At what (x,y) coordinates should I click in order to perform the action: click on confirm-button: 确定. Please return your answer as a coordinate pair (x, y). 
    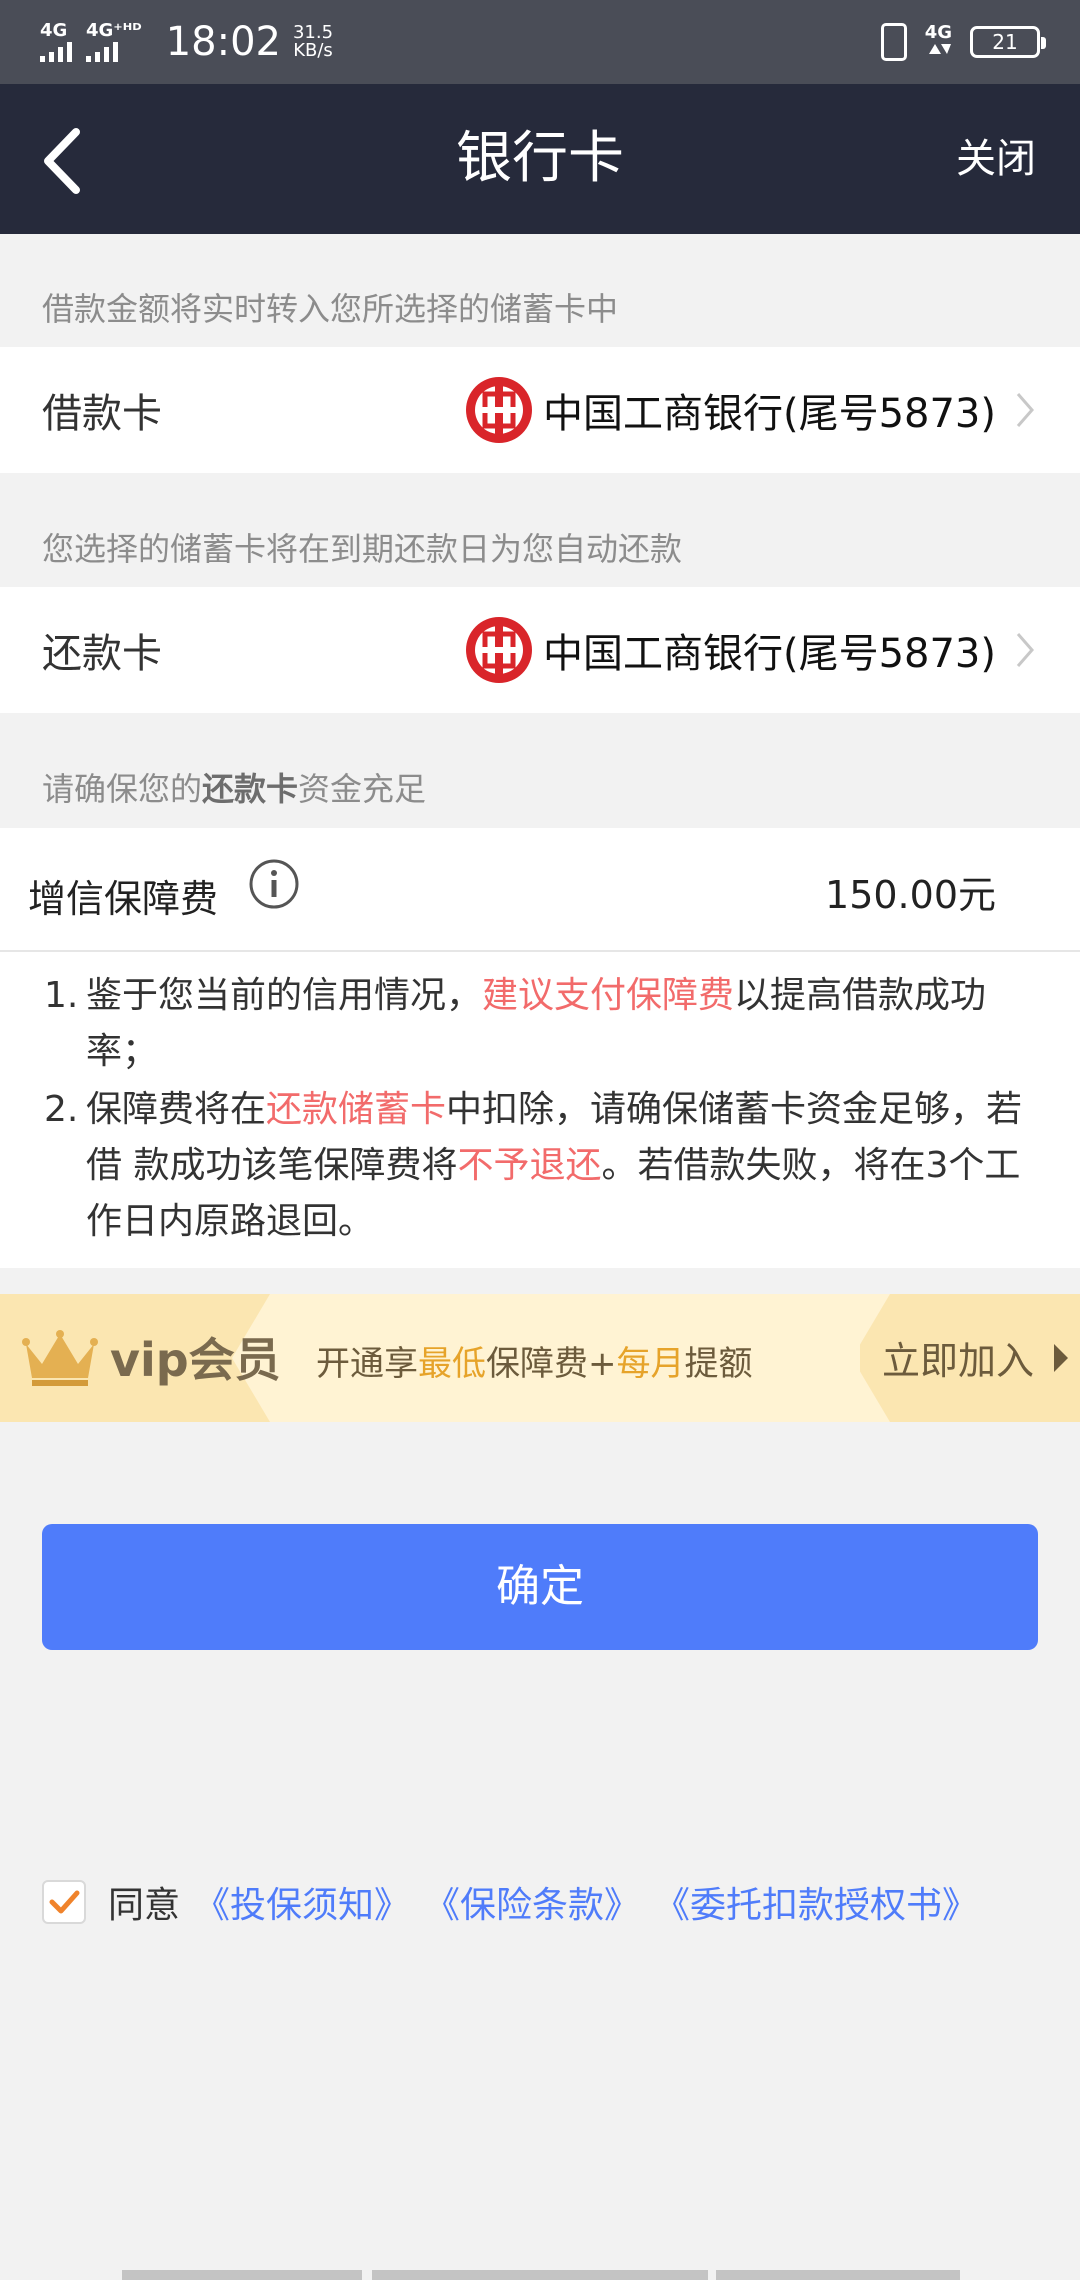
    Looking at the image, I should click on (540, 1587).